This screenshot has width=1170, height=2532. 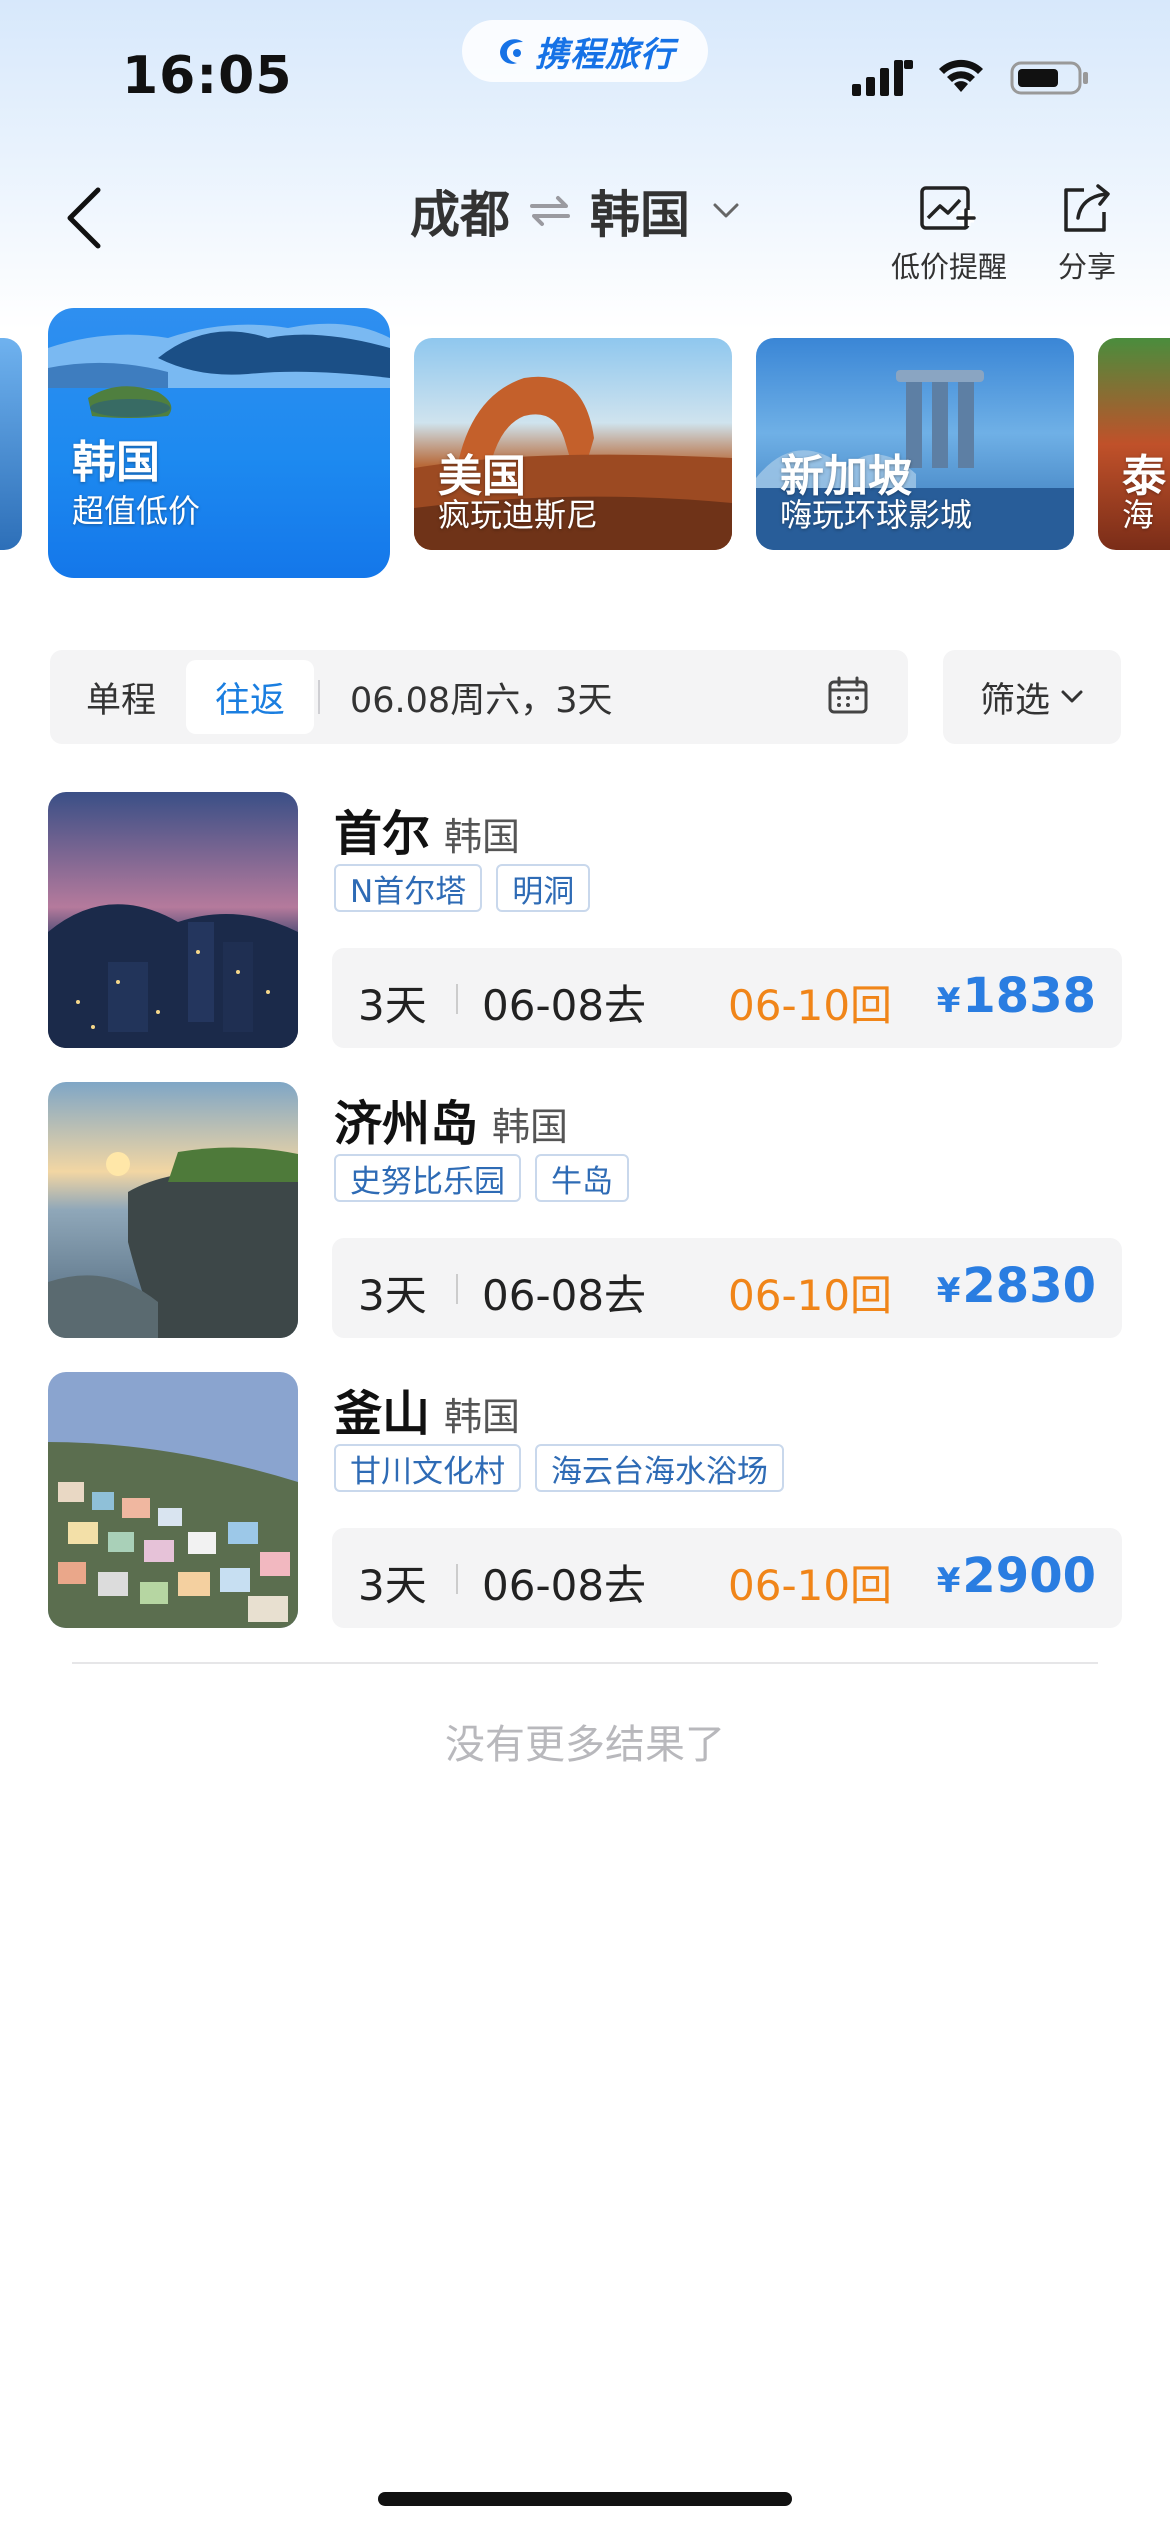 I want to click on filter-button: 筛选, so click(x=1032, y=697).